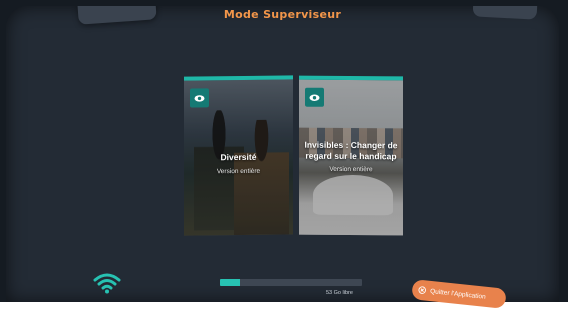  Describe the element at coordinates (339, 293) in the screenshot. I see `storage-text: 53 Go libre` at that location.